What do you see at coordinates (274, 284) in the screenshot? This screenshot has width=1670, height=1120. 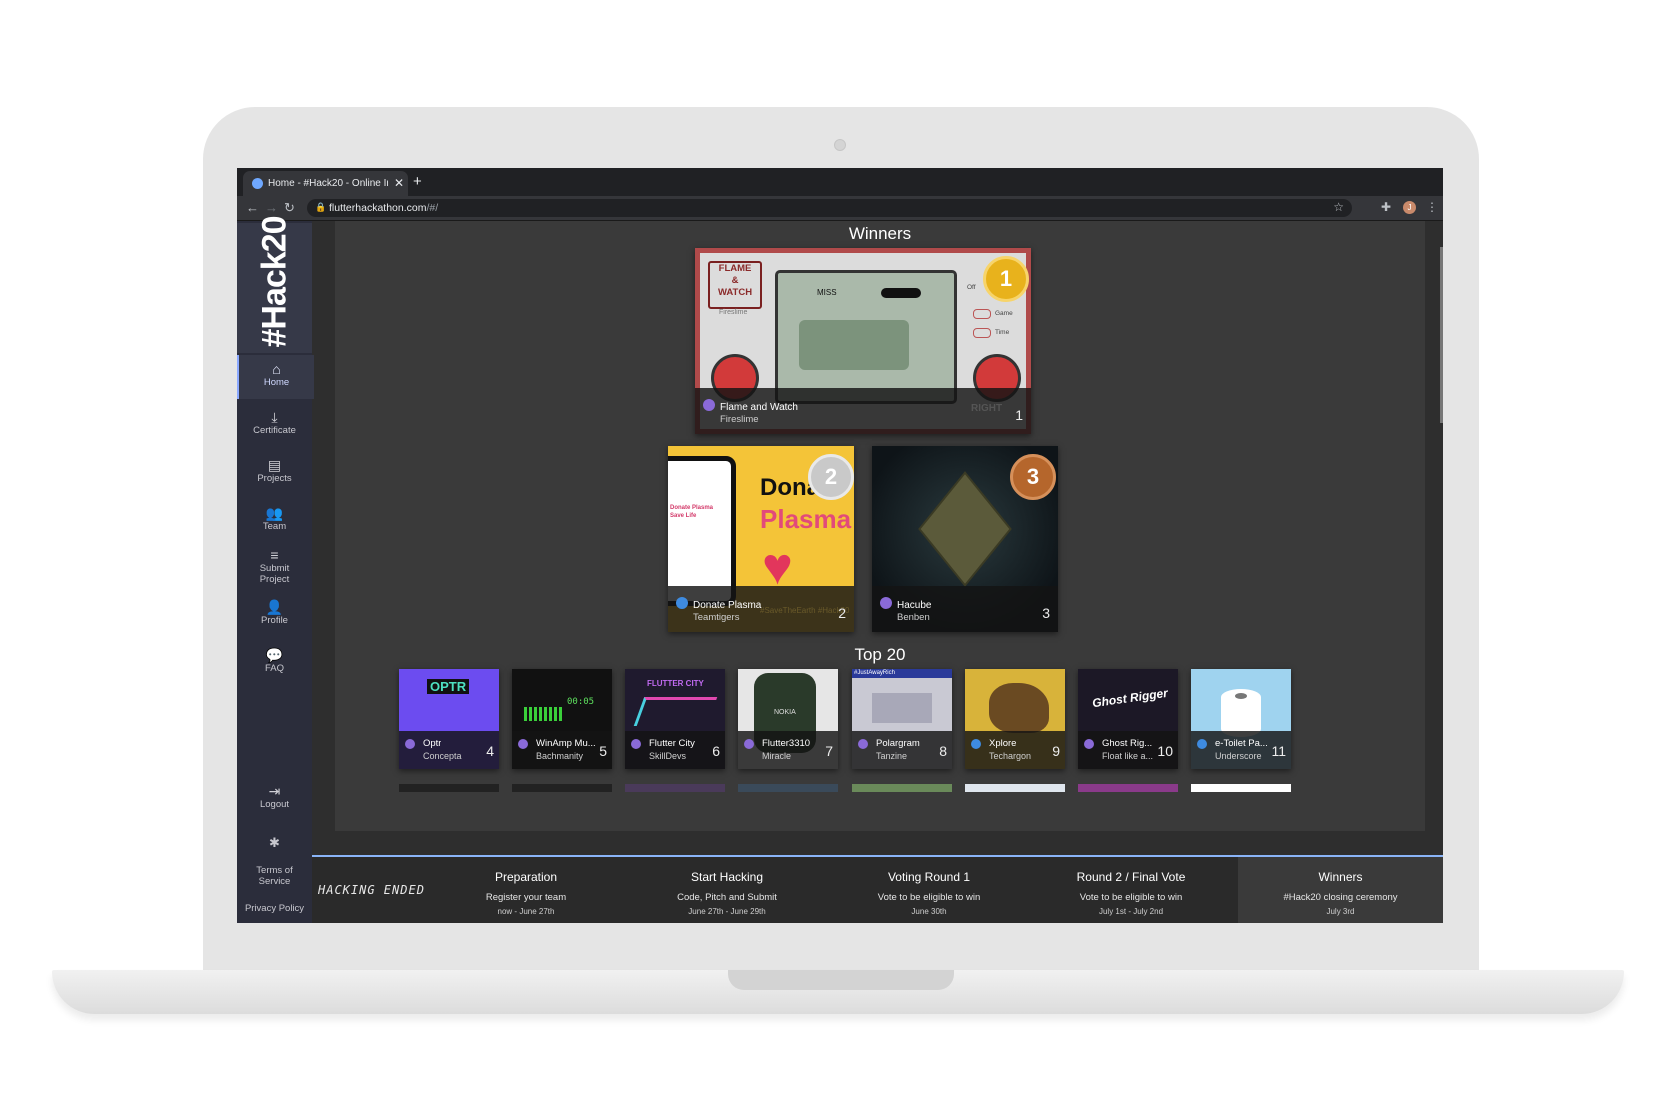 I see `hack20-logo: #Hack20` at bounding box center [274, 284].